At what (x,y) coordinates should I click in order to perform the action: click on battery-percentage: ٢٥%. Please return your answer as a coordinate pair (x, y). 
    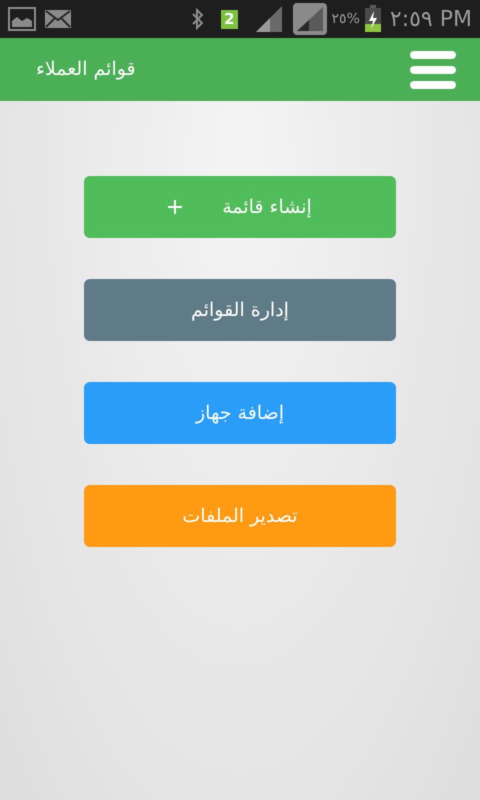
    Looking at the image, I should click on (346, 19).